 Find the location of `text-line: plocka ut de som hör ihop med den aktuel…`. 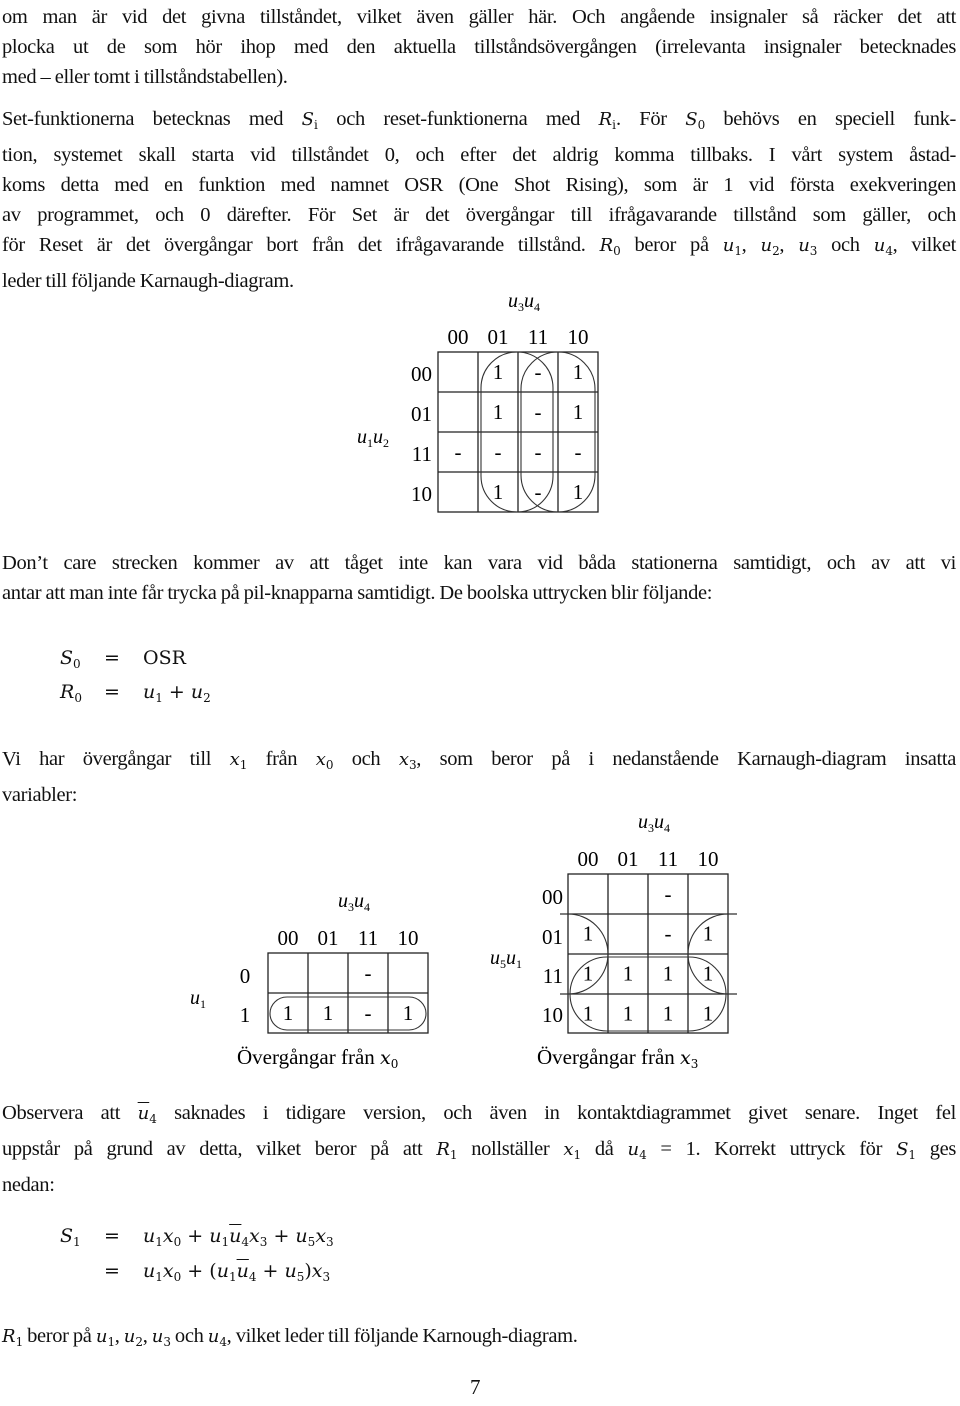

text-line: plocka ut de som hör ihop med den aktuel… is located at coordinates (479, 47).